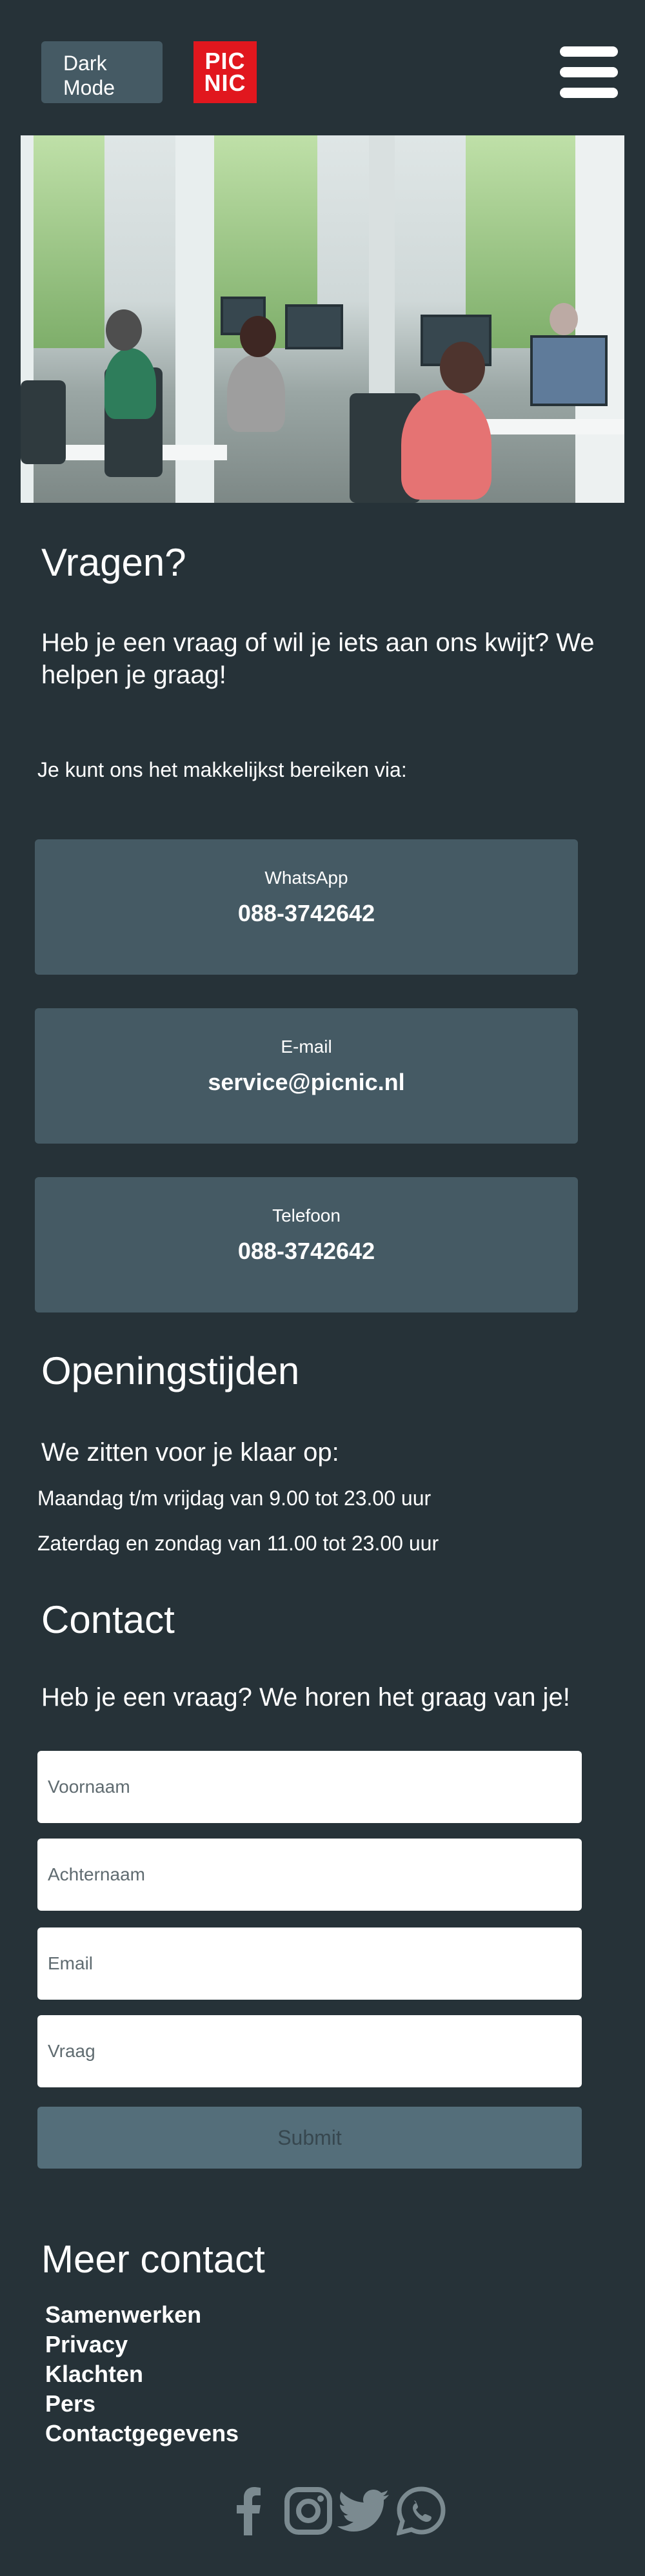 Image resolution: width=645 pixels, height=2576 pixels. What do you see at coordinates (43, 422) in the screenshot?
I see `chair` at bounding box center [43, 422].